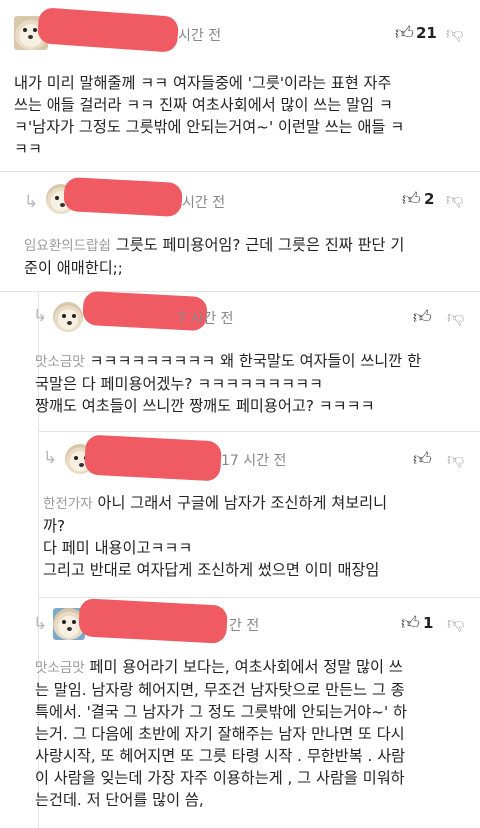 This screenshot has width=480, height=828. I want to click on comment-line: ㅋㅋ, so click(28, 149).